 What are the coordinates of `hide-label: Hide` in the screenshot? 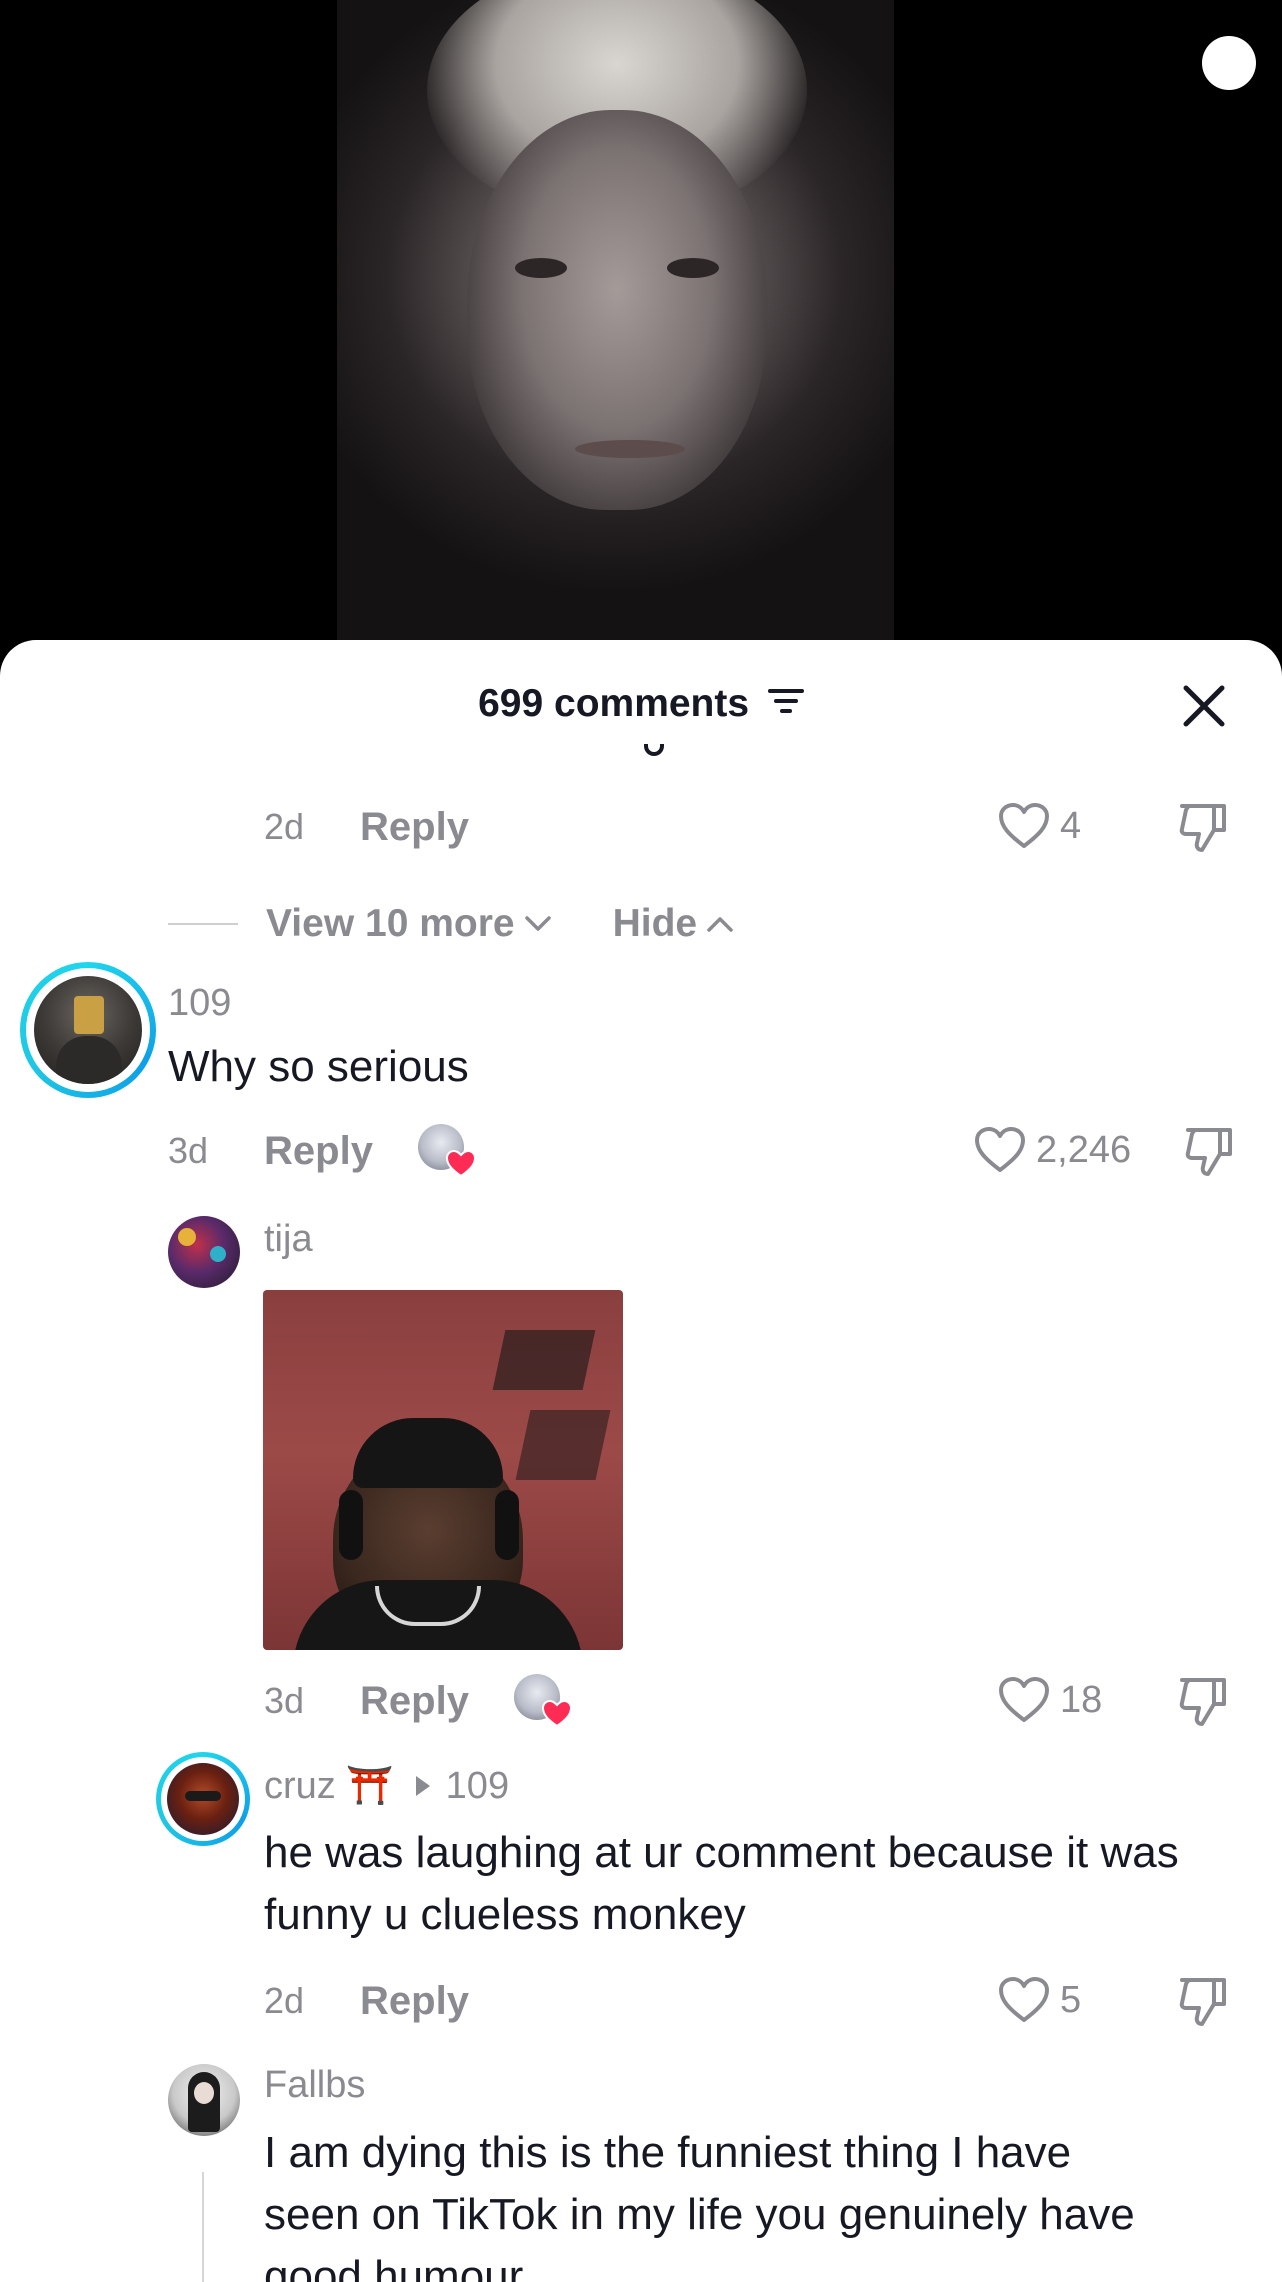 It's located at (655, 923).